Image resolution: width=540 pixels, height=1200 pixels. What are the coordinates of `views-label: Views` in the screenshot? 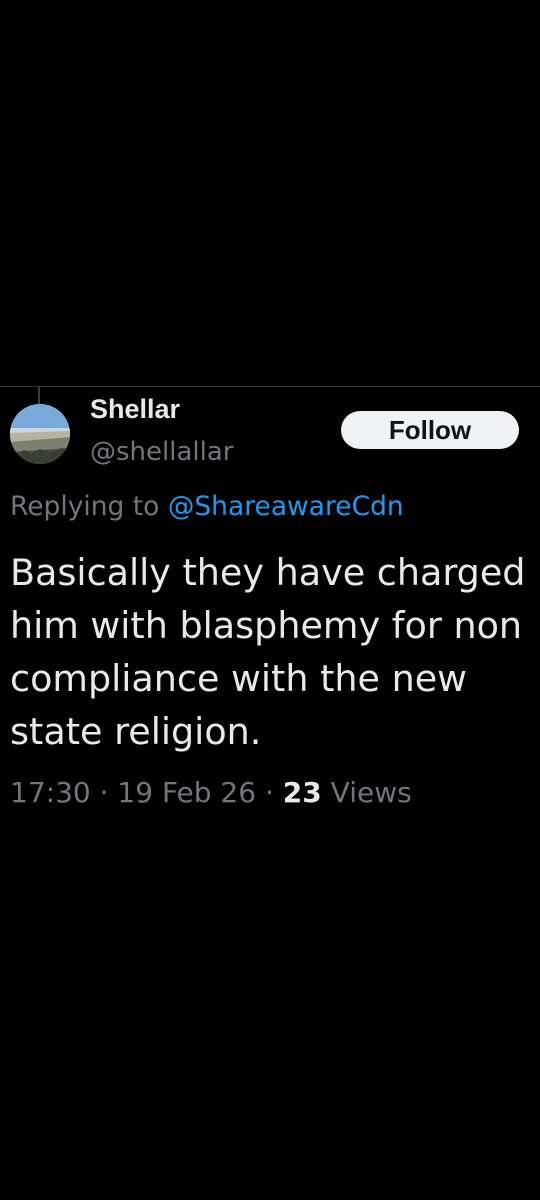 It's located at (371, 792).